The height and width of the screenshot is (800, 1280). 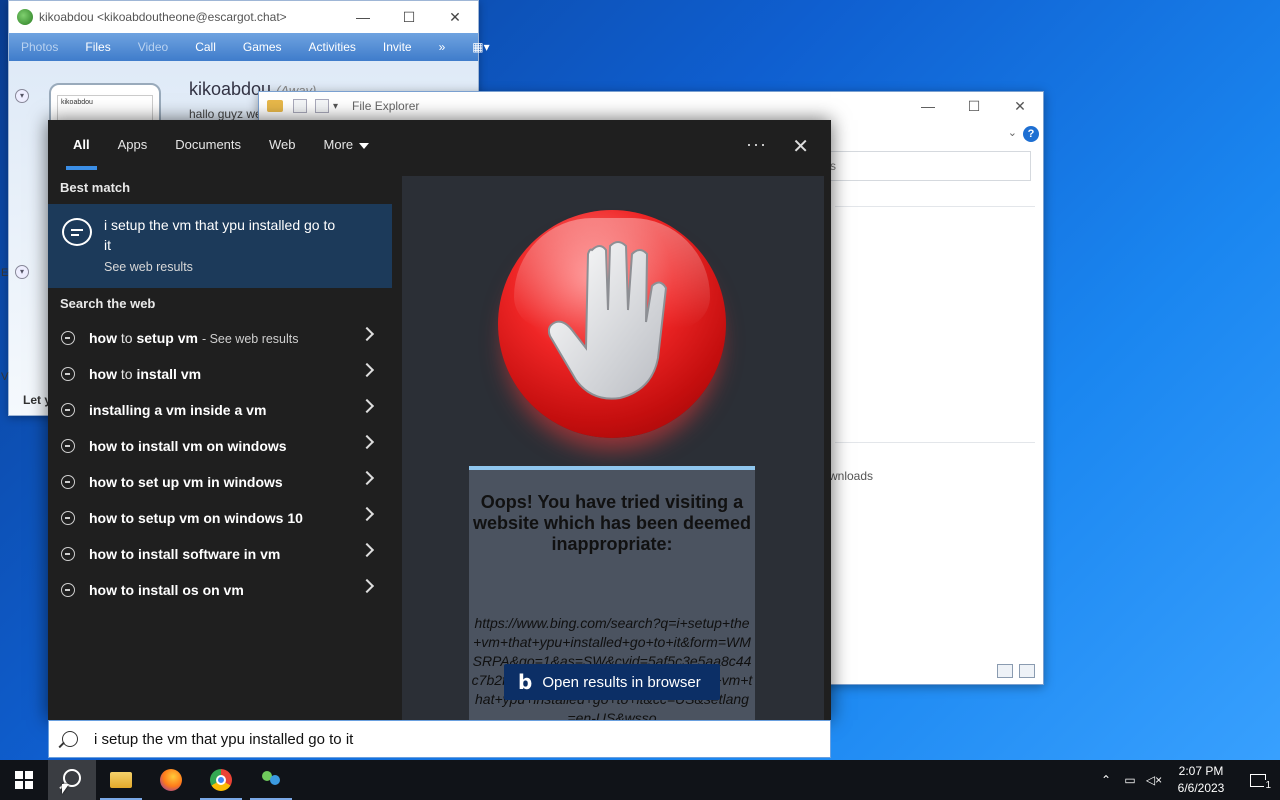 What do you see at coordinates (282, 146) in the screenshot?
I see `tab-web: Web` at bounding box center [282, 146].